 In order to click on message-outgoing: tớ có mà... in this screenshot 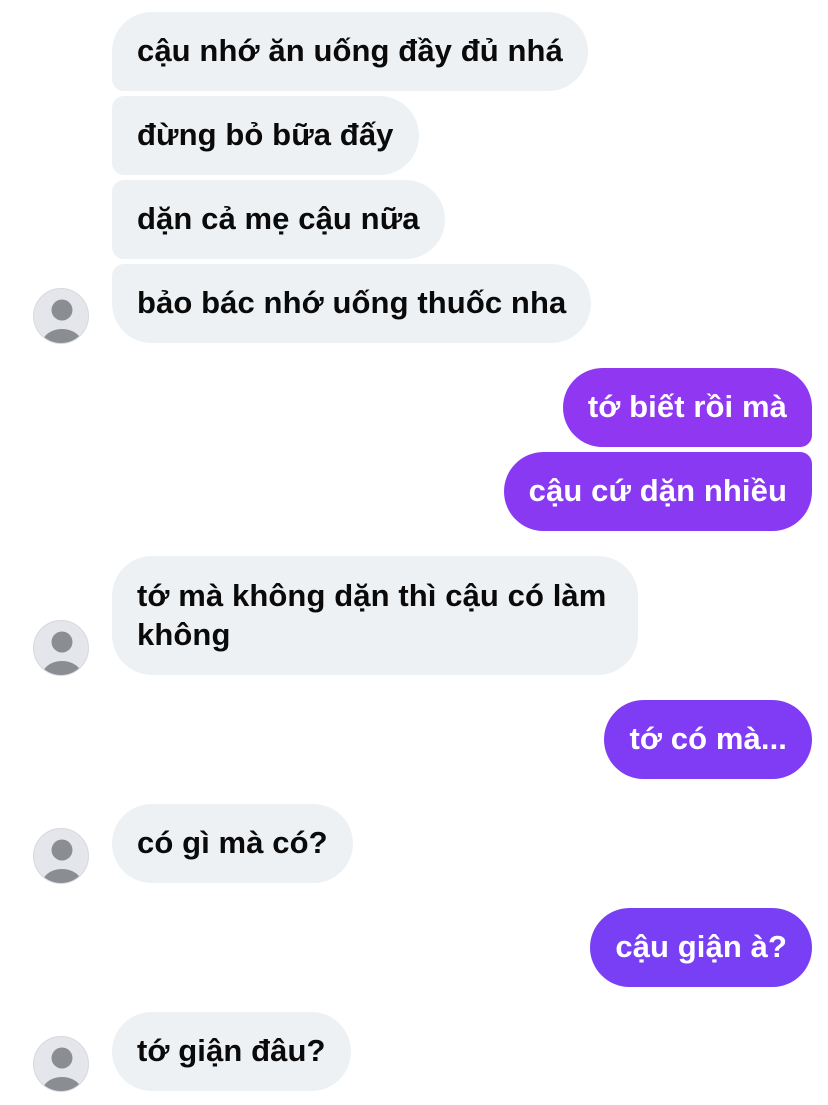, I will do `click(708, 739)`.